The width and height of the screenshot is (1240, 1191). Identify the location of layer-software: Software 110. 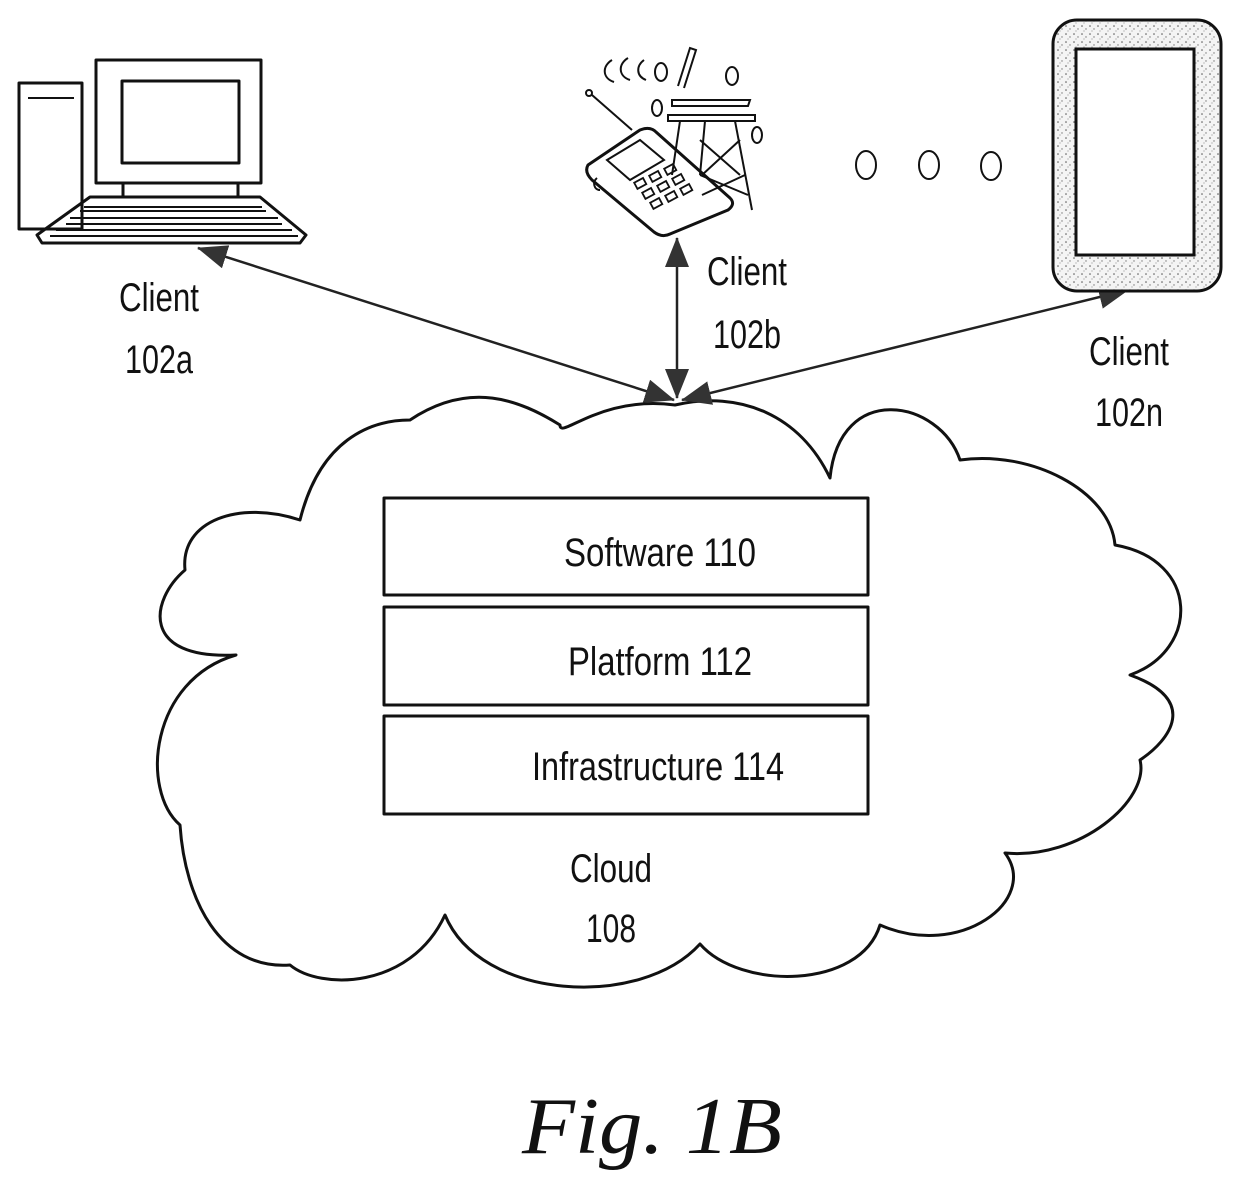
(626, 546).